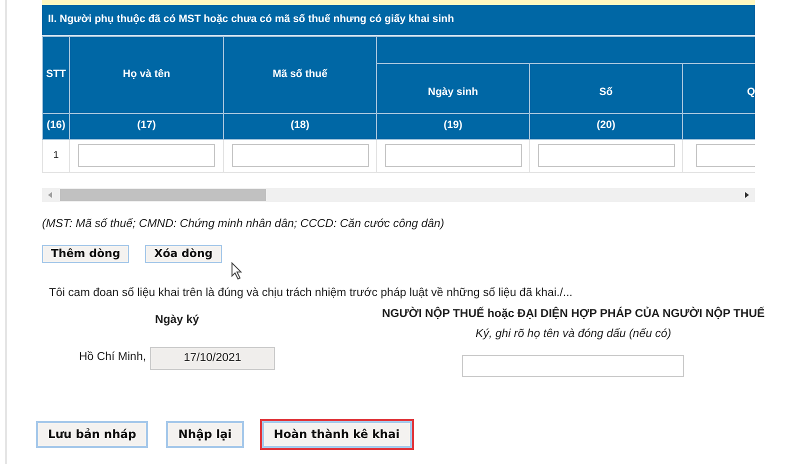  I want to click on column-header: Mã số thuế, so click(300, 75).